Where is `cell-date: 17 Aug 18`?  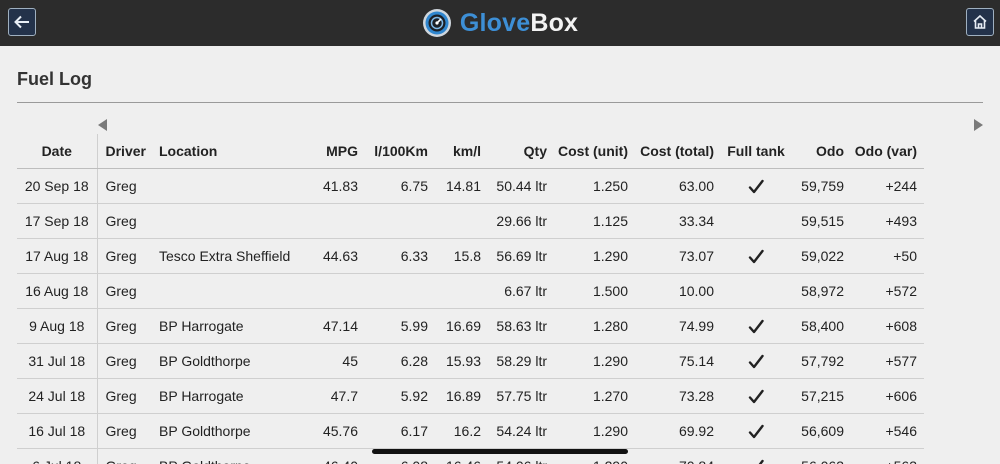 cell-date: 17 Aug 18 is located at coordinates (57, 256).